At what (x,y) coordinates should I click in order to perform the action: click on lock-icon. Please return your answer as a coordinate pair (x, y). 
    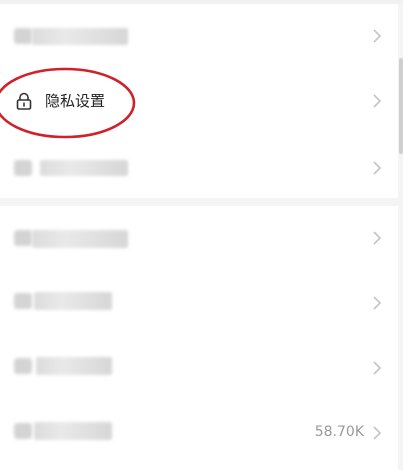
    Looking at the image, I should click on (24, 101).